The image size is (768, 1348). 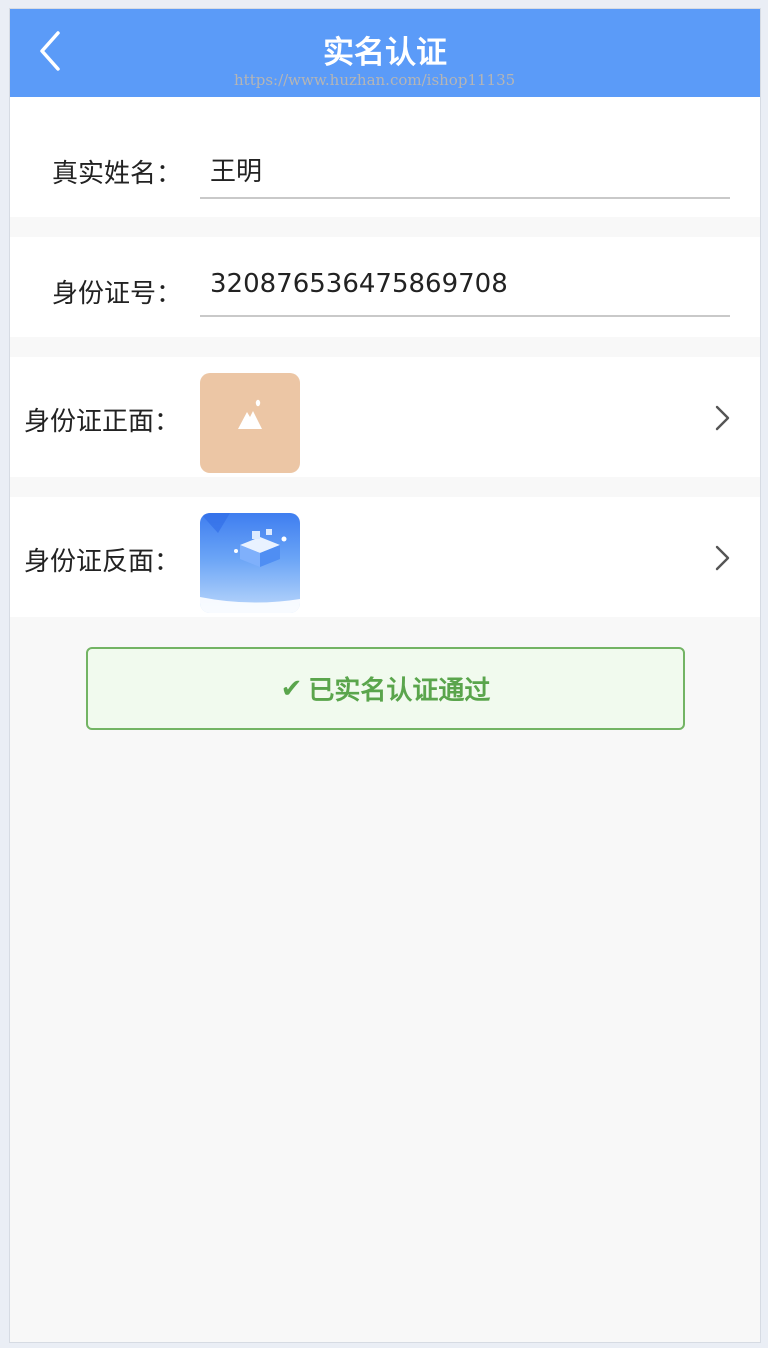 What do you see at coordinates (102, 422) in the screenshot?
I see `id-front-label: 身份证正面：` at bounding box center [102, 422].